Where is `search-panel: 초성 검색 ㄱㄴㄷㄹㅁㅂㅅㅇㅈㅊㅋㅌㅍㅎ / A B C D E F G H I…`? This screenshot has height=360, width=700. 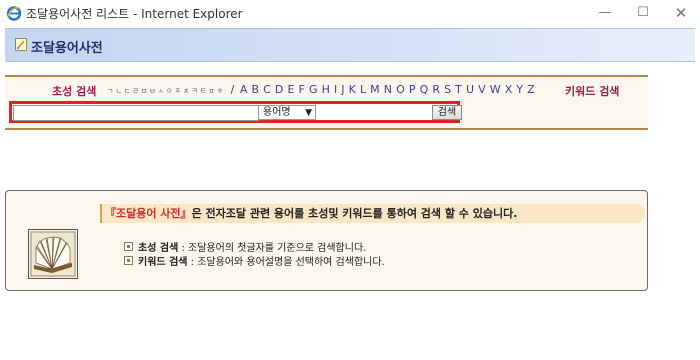 search-panel: 초성 검색 ㄱㄴㄷㄹㅁㅂㅅㅇㅈㅊㅋㅌㅍㅎ / A B C D E F G H I… is located at coordinates (326, 102).